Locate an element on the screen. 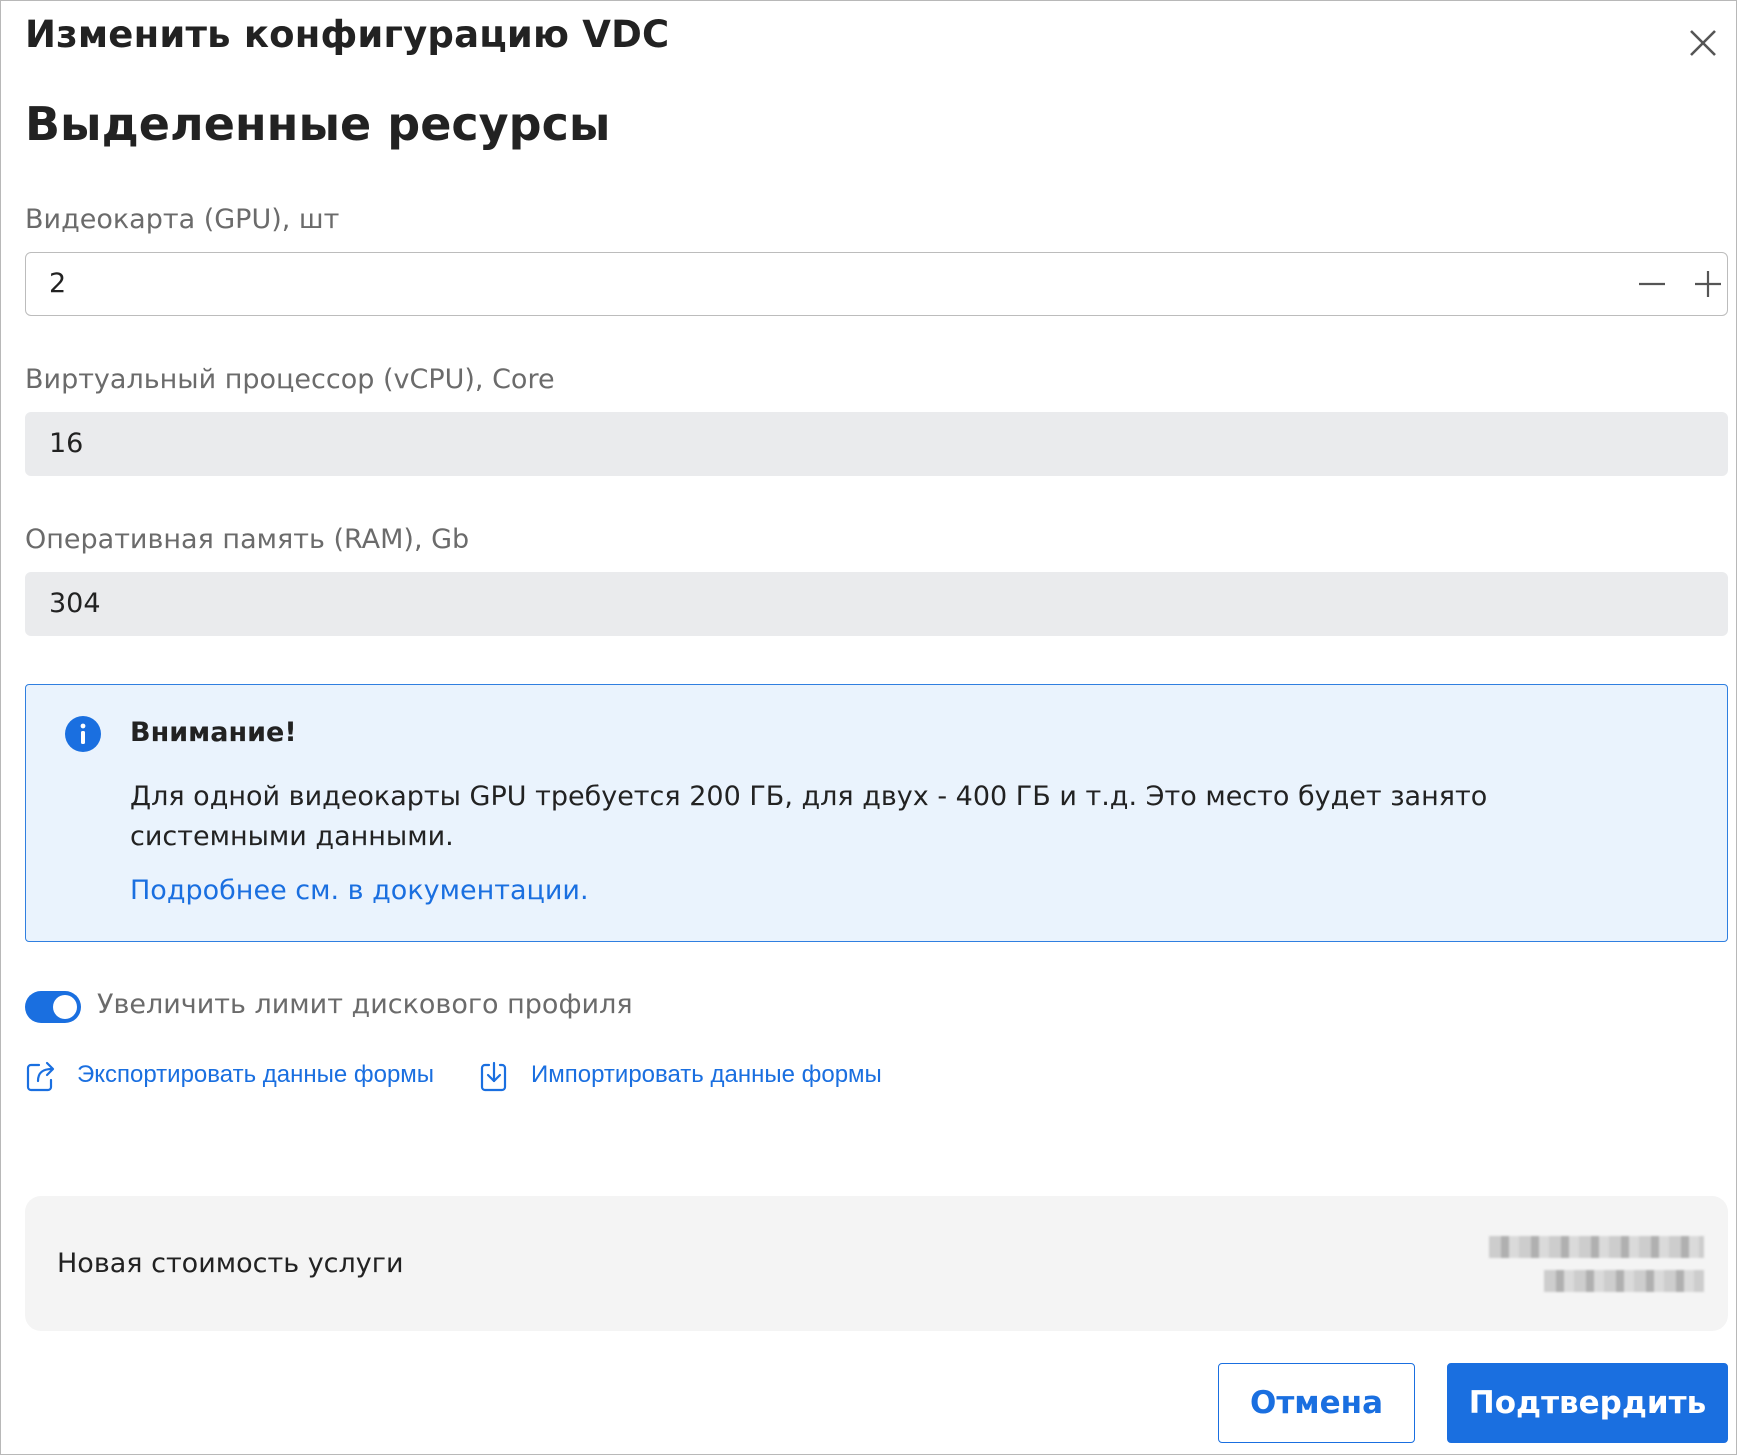 The height and width of the screenshot is (1455, 1737). vcpu-label: Виртуальный процессор (vCPU), Core is located at coordinates (290, 379).